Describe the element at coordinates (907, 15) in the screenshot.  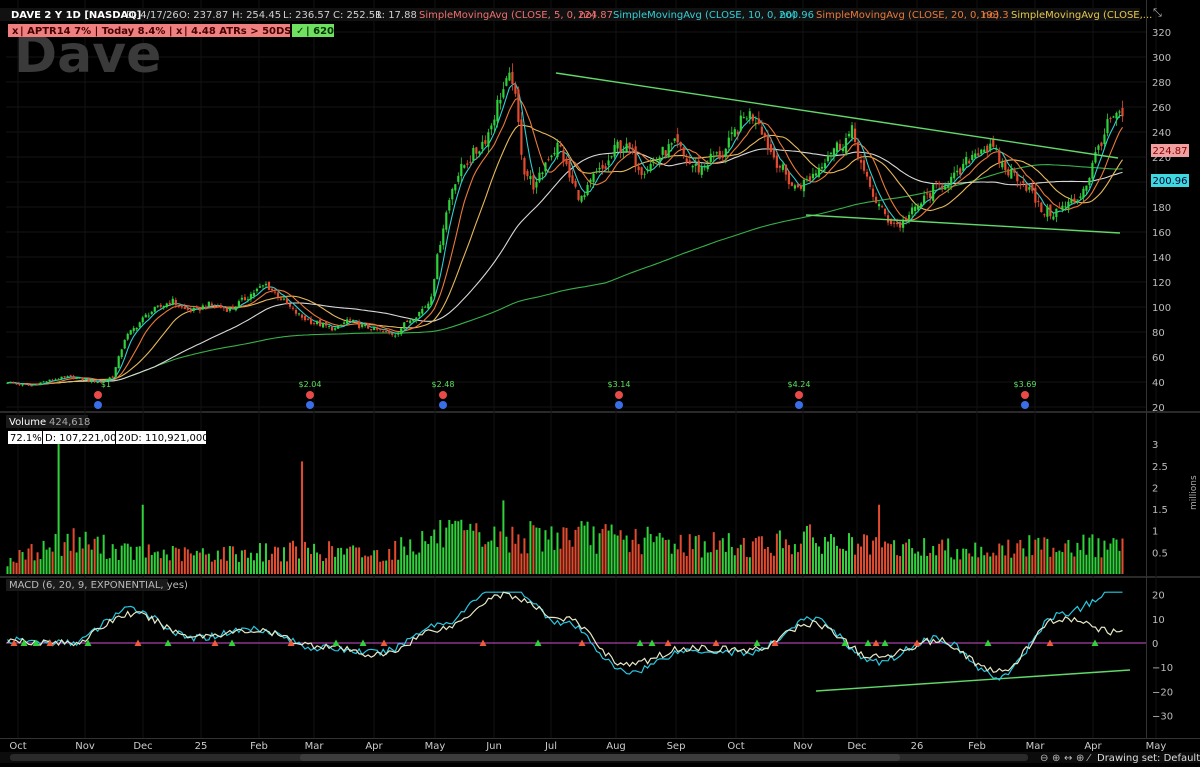
I see `sma20-label: SimpleMovingAvg (CLOSE, 20, 0, no)` at that location.